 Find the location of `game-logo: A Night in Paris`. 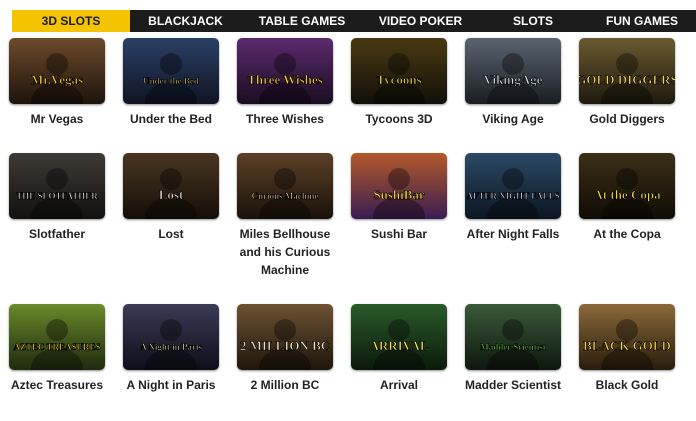

game-logo: A Night in Paris is located at coordinates (171, 347).